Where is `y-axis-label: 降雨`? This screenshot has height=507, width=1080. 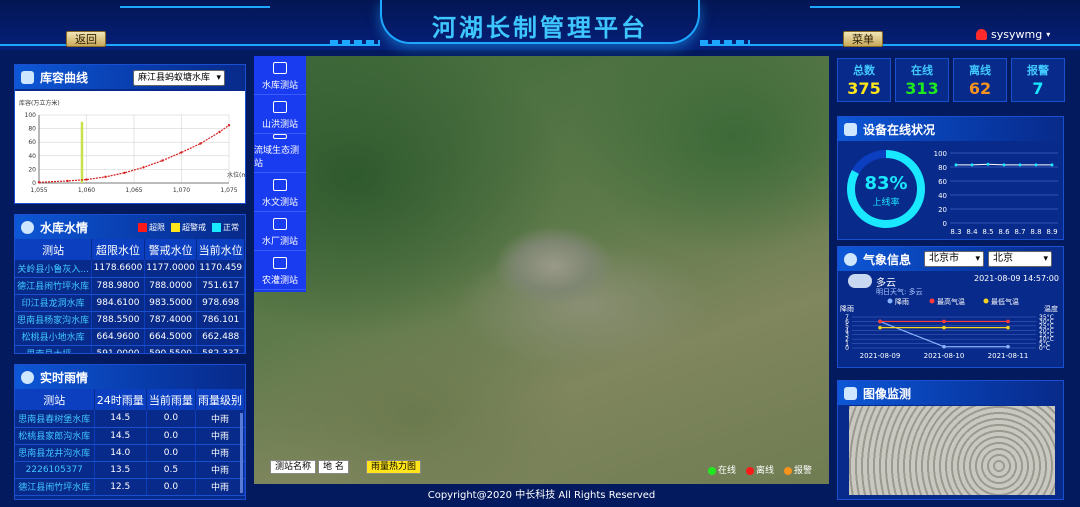 y-axis-label: 降雨 is located at coordinates (847, 308).